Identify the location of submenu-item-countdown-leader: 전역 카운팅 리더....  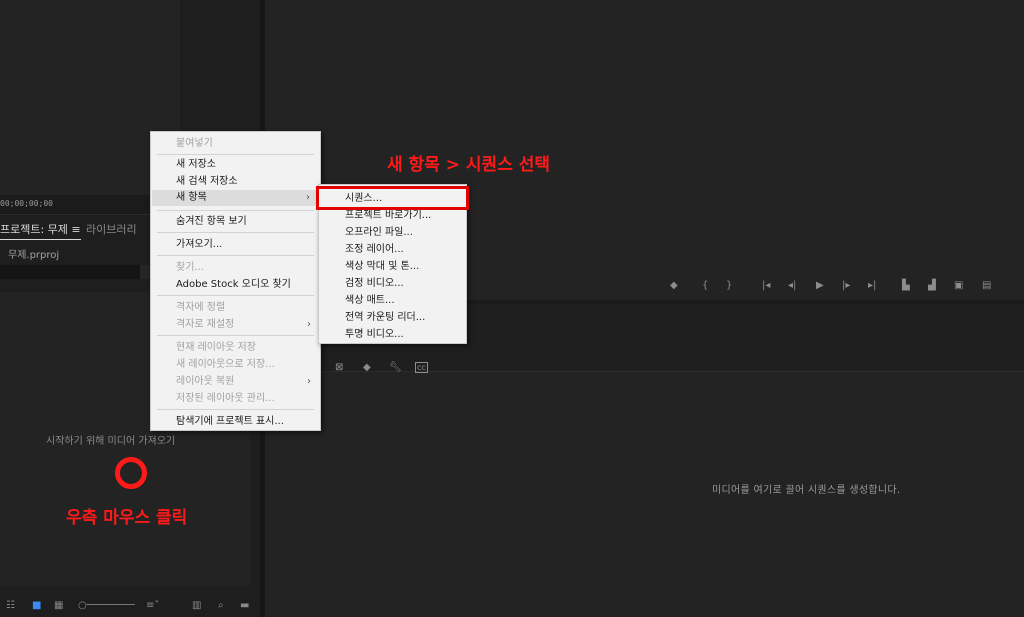
(385, 318).